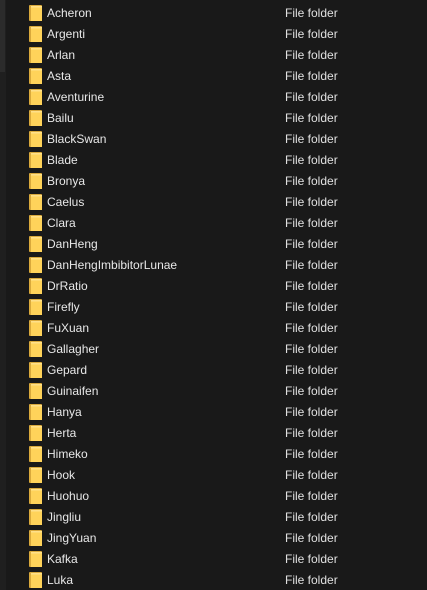  Describe the element at coordinates (213, 433) in the screenshot. I see `file-list-row-herta: Herta File folder` at that location.